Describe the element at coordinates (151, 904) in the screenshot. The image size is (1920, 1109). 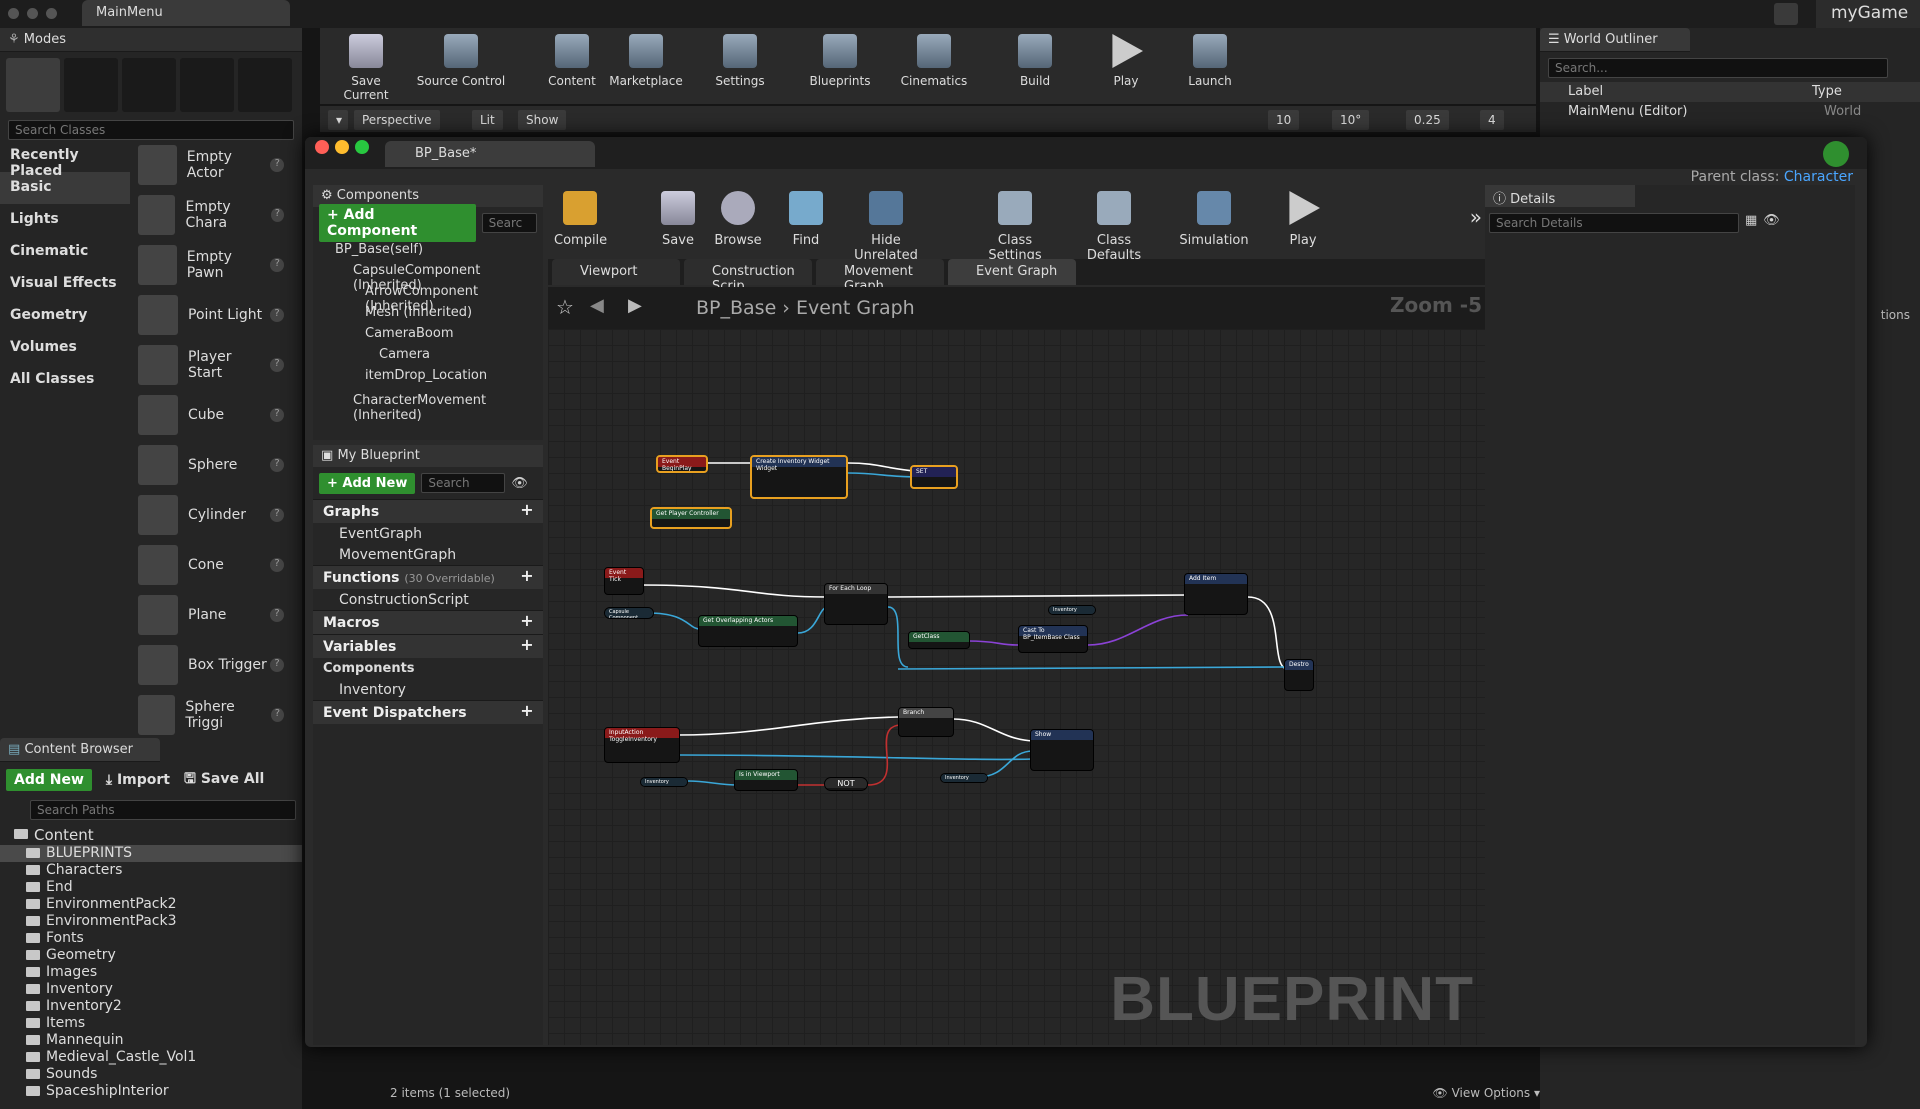
I see `folder-item: EnvironmentPack2` at that location.